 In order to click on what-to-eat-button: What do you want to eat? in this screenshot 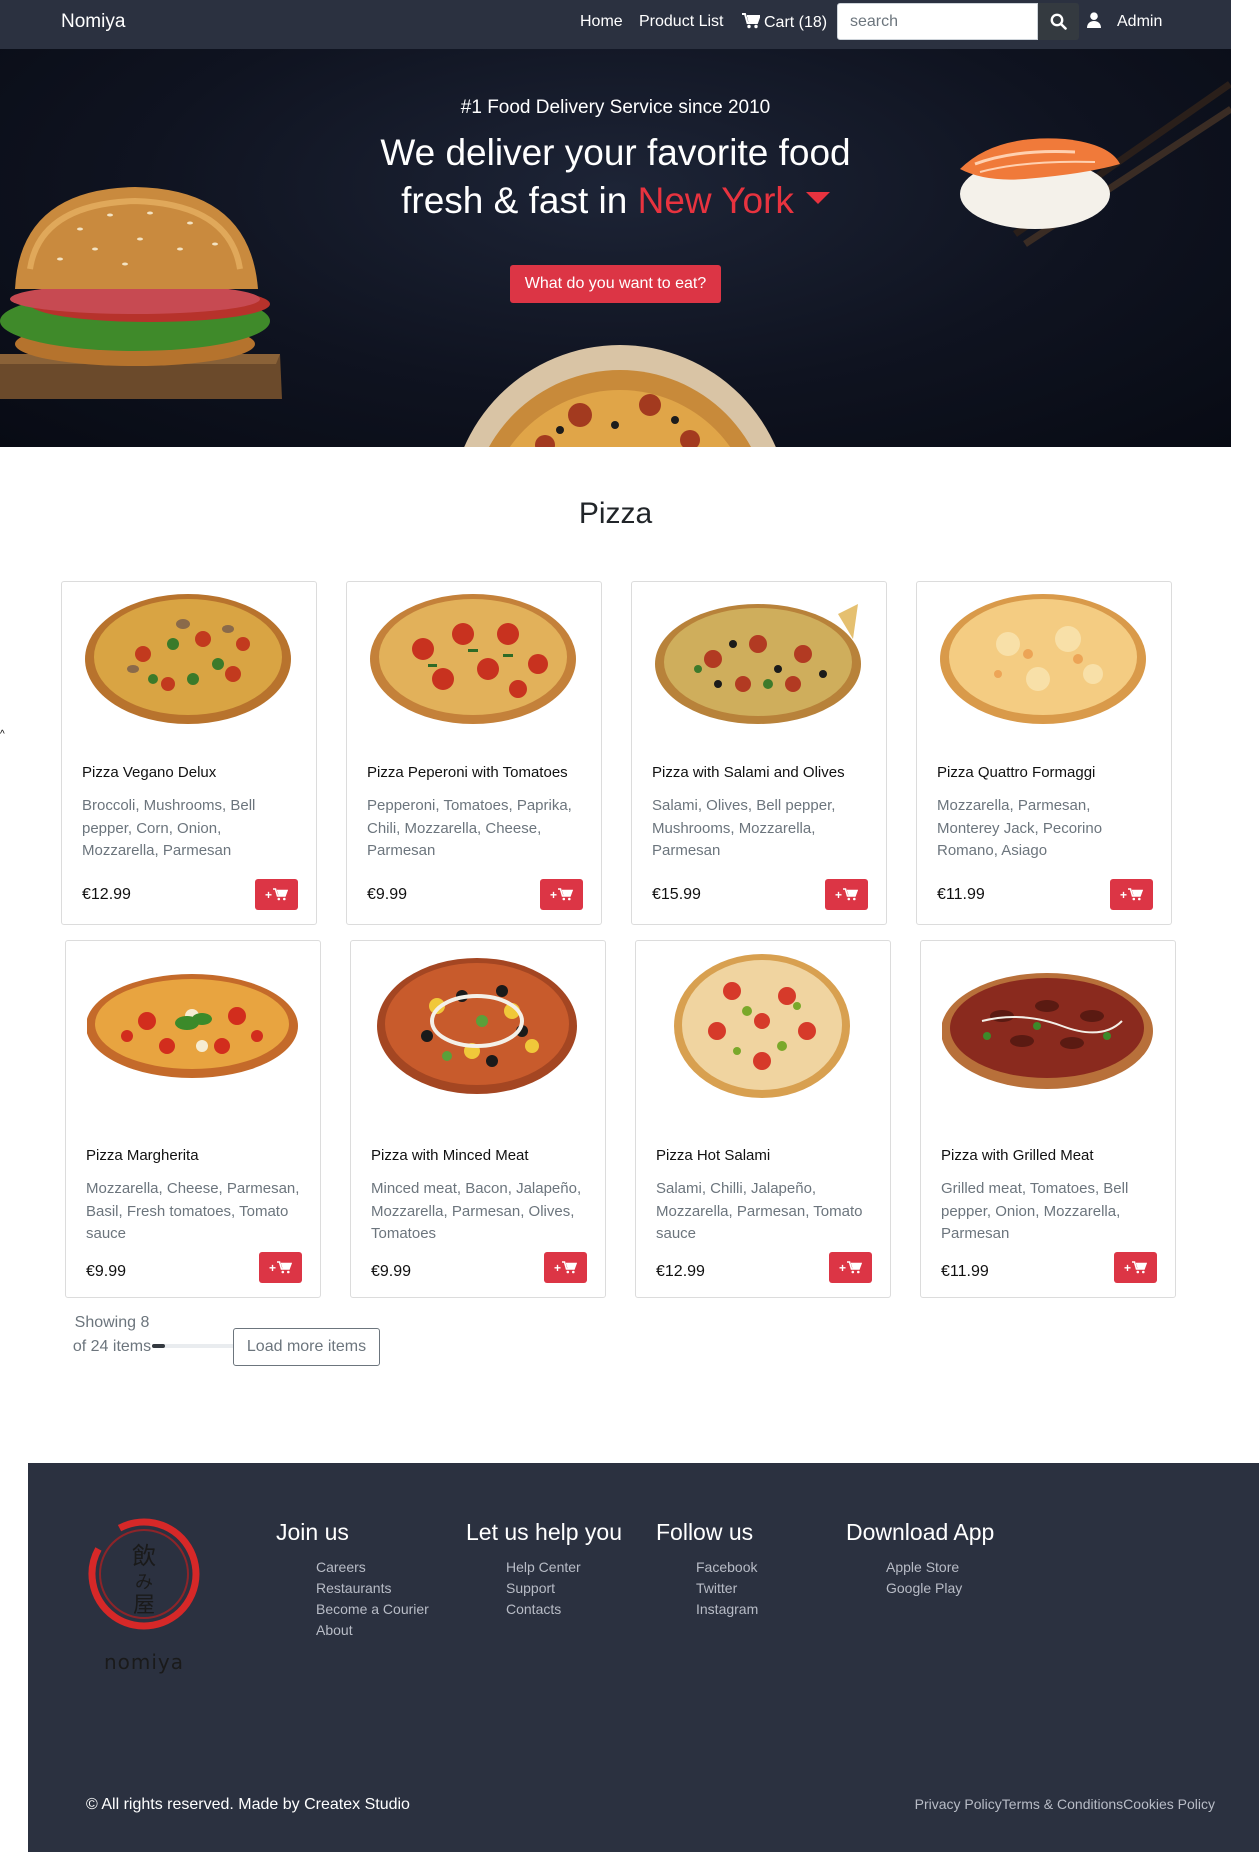, I will do `click(615, 284)`.